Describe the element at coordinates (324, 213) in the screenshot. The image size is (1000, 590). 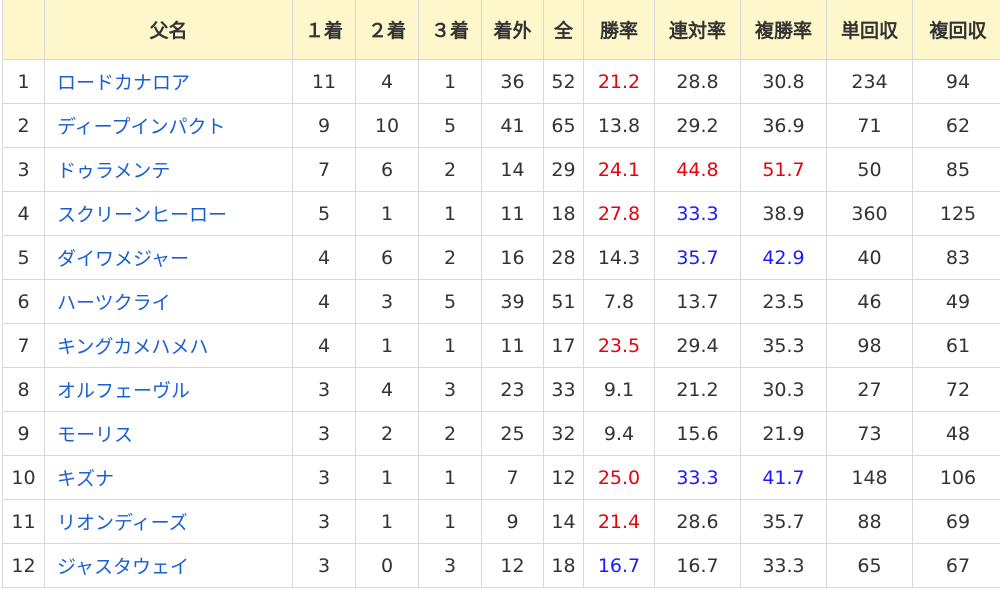
I see `cell-first: 5` at that location.